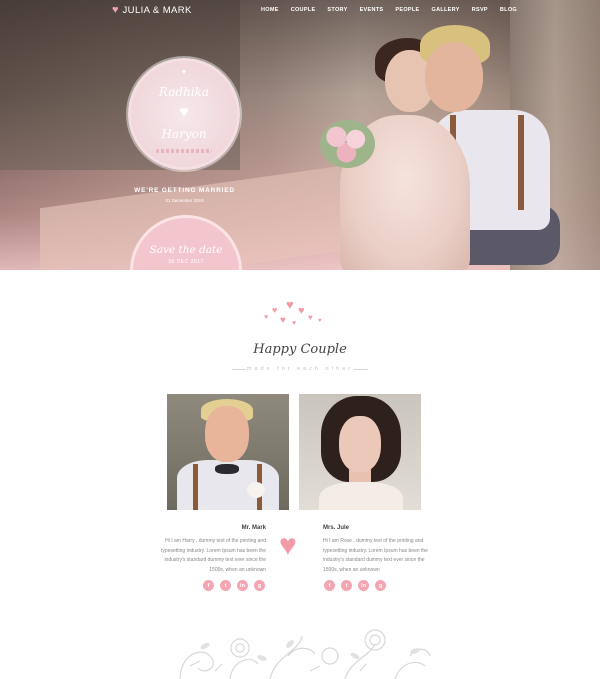 This screenshot has width=600, height=679. Describe the element at coordinates (184, 134) in the screenshot. I see `badge-name-second: Haryon` at that location.